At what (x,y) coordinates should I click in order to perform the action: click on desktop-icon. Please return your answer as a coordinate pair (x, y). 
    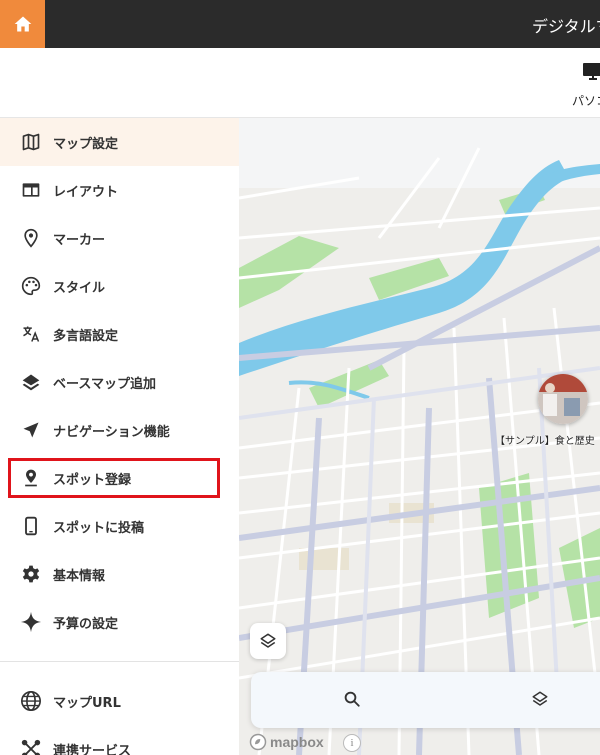
    Looking at the image, I should click on (590, 74).